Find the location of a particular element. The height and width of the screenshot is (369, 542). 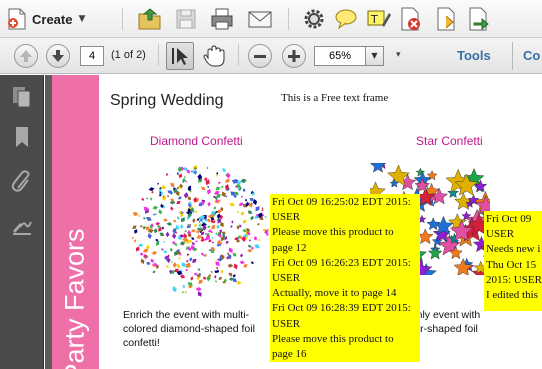

attach-file-icon is located at coordinates (446, 19).